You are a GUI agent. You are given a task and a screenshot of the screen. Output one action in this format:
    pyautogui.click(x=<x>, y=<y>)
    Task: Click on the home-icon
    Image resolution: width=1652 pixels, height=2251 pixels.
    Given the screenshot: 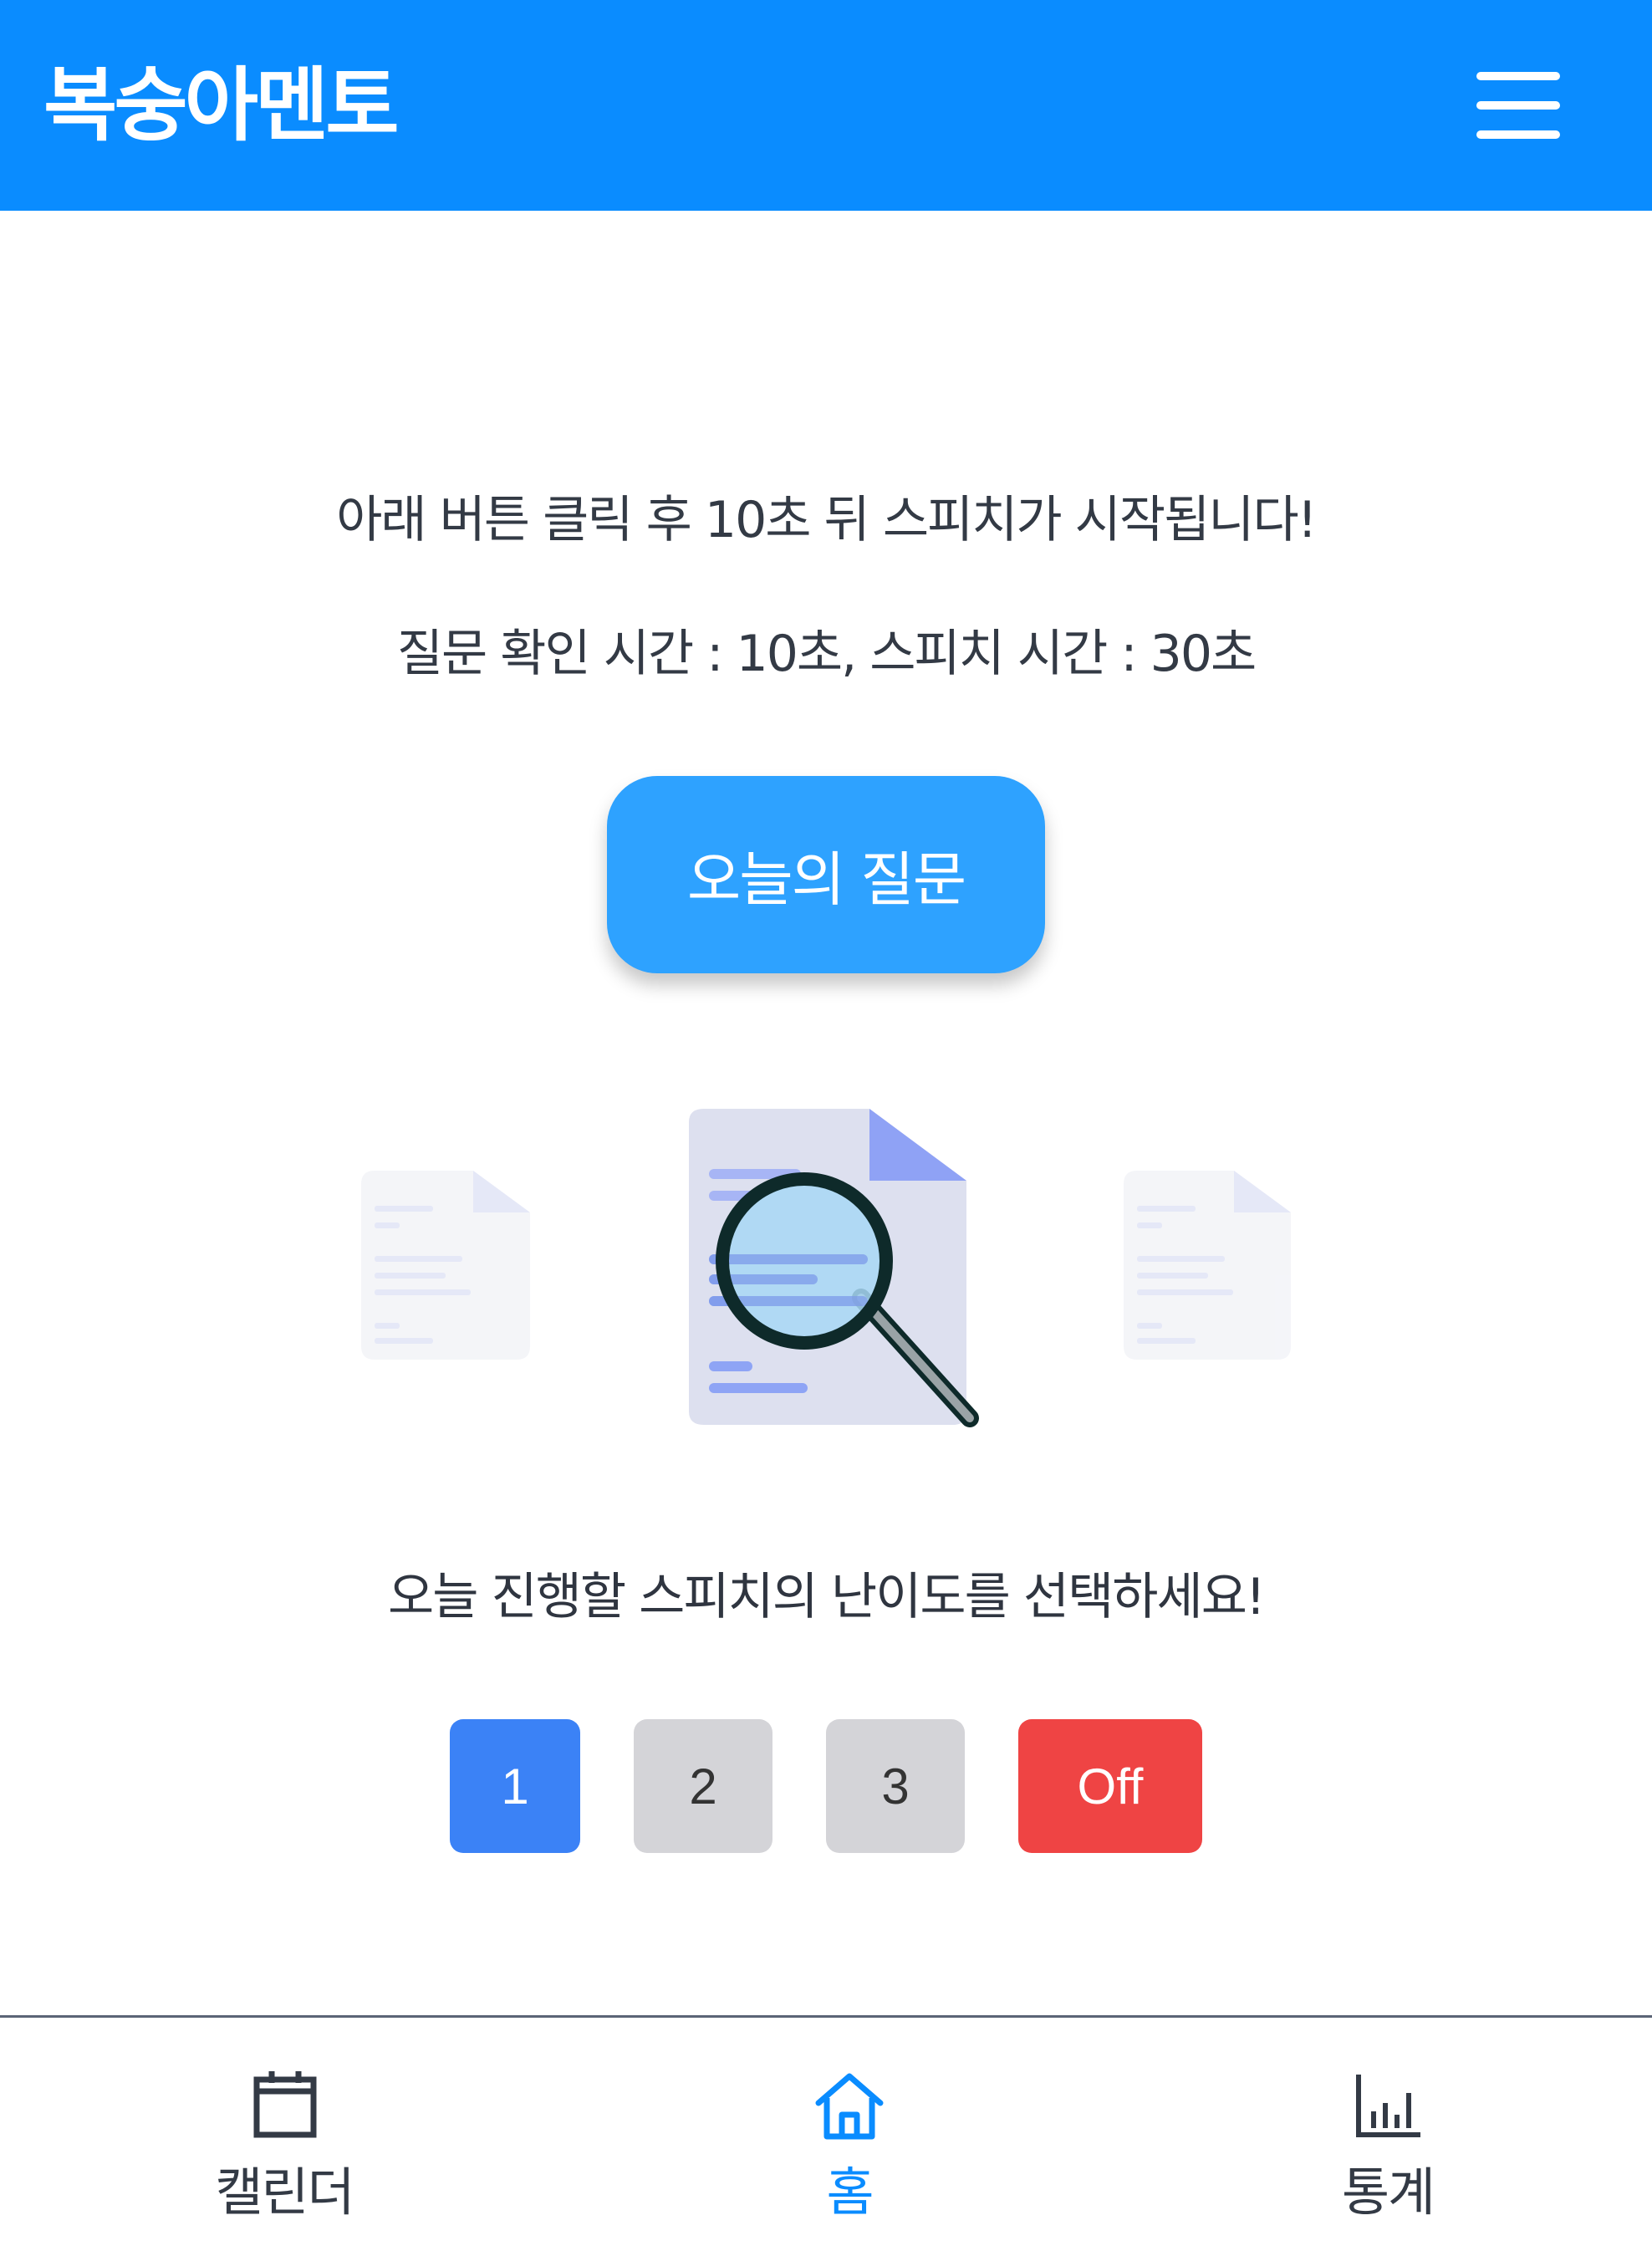 What is the action you would take?
    pyautogui.click(x=849, y=2106)
    